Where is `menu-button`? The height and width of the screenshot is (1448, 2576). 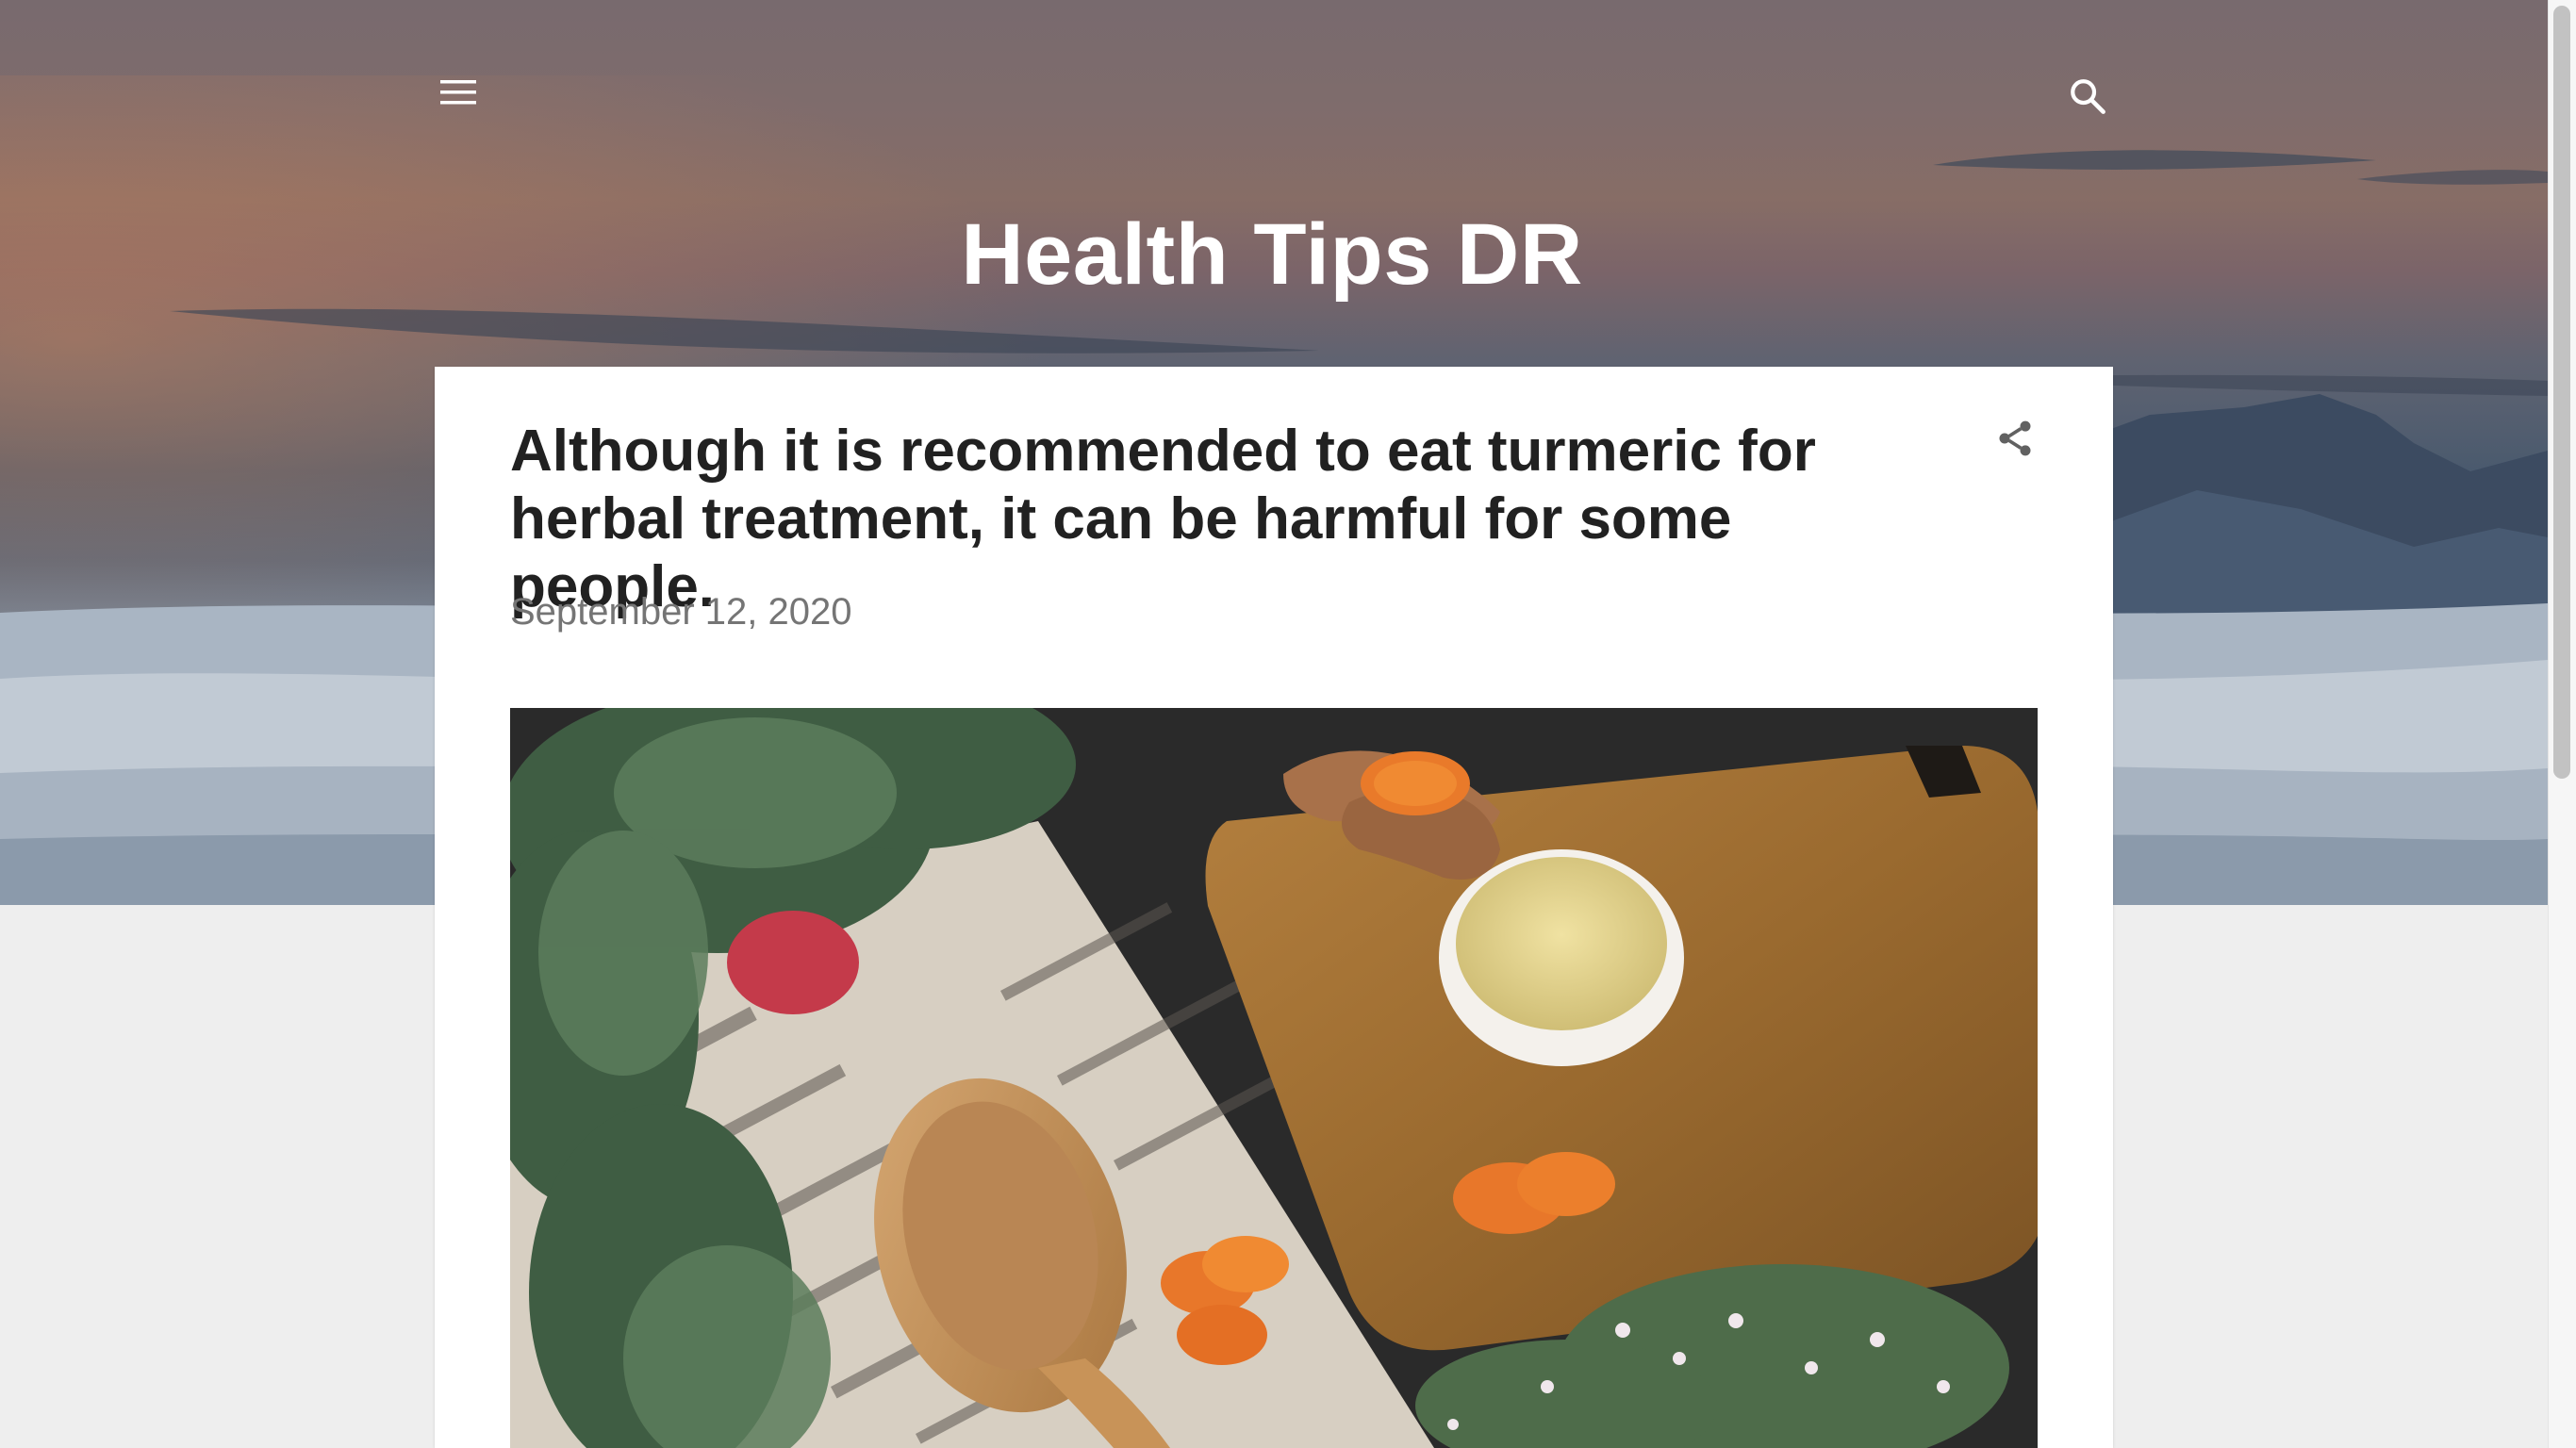
menu-button is located at coordinates (458, 92).